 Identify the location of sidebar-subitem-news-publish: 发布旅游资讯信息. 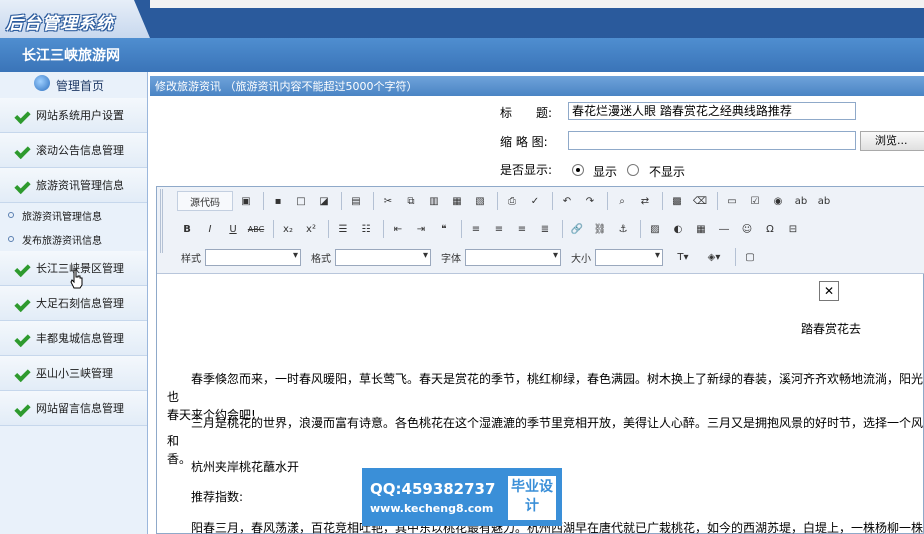
(73, 239).